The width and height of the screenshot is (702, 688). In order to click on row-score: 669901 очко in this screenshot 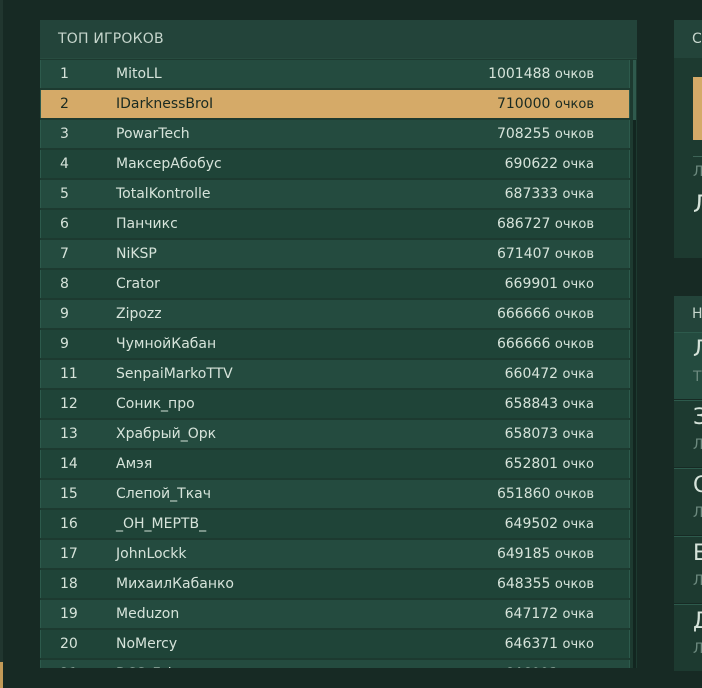, I will do `click(549, 284)`.